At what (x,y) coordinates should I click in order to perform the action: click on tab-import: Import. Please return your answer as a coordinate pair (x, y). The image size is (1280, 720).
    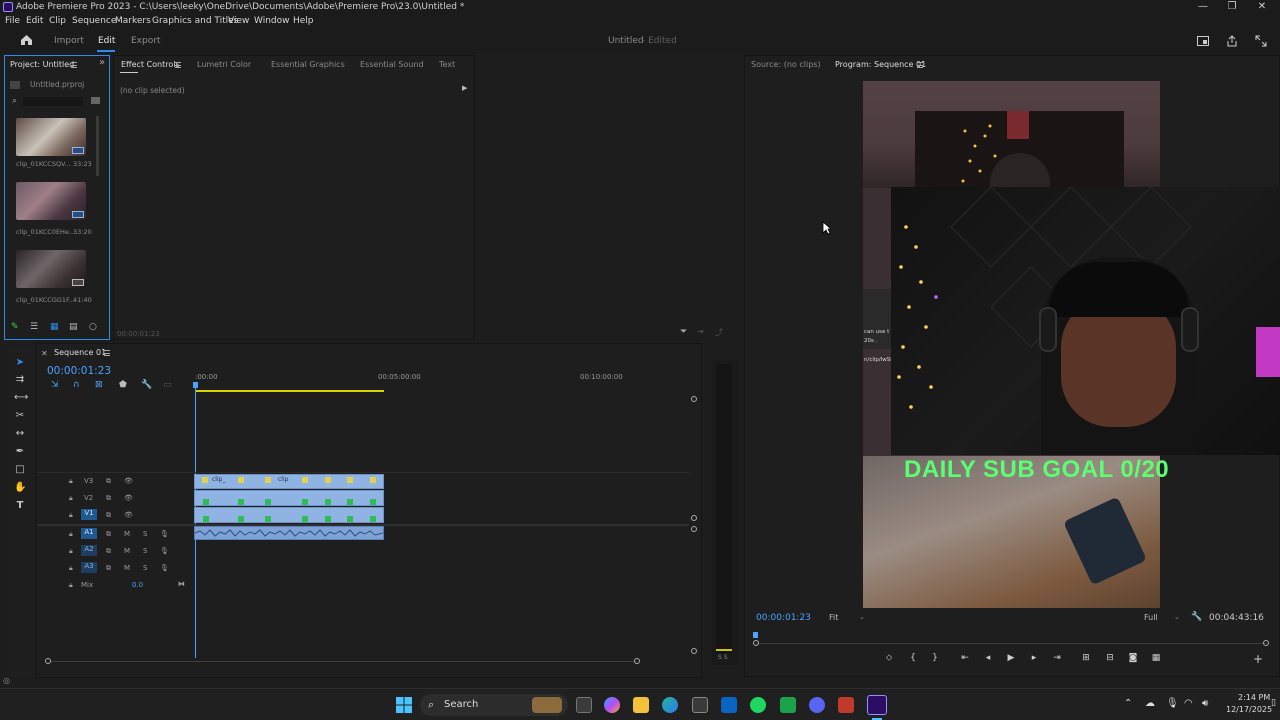
    Looking at the image, I should click on (69, 41).